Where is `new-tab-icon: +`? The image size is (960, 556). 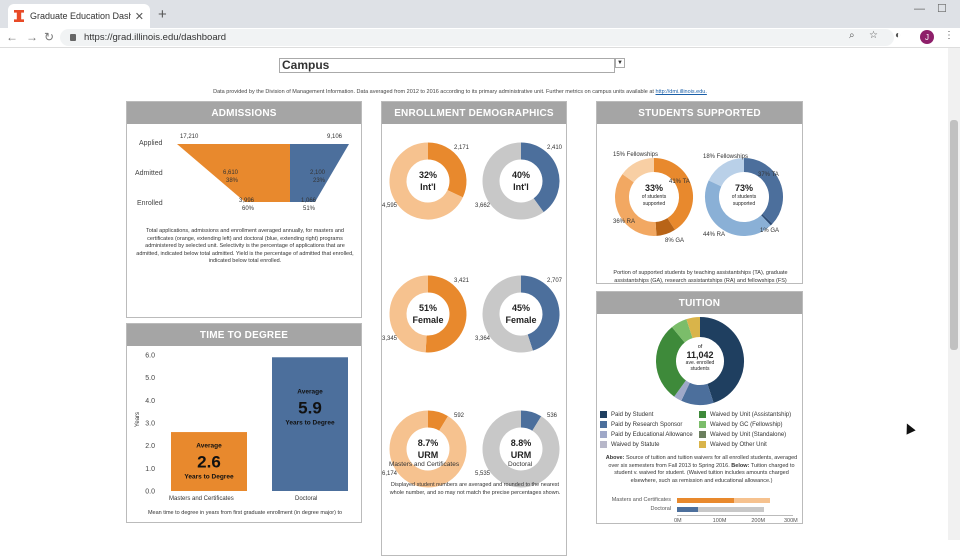
new-tab-icon: + is located at coordinates (162, 14).